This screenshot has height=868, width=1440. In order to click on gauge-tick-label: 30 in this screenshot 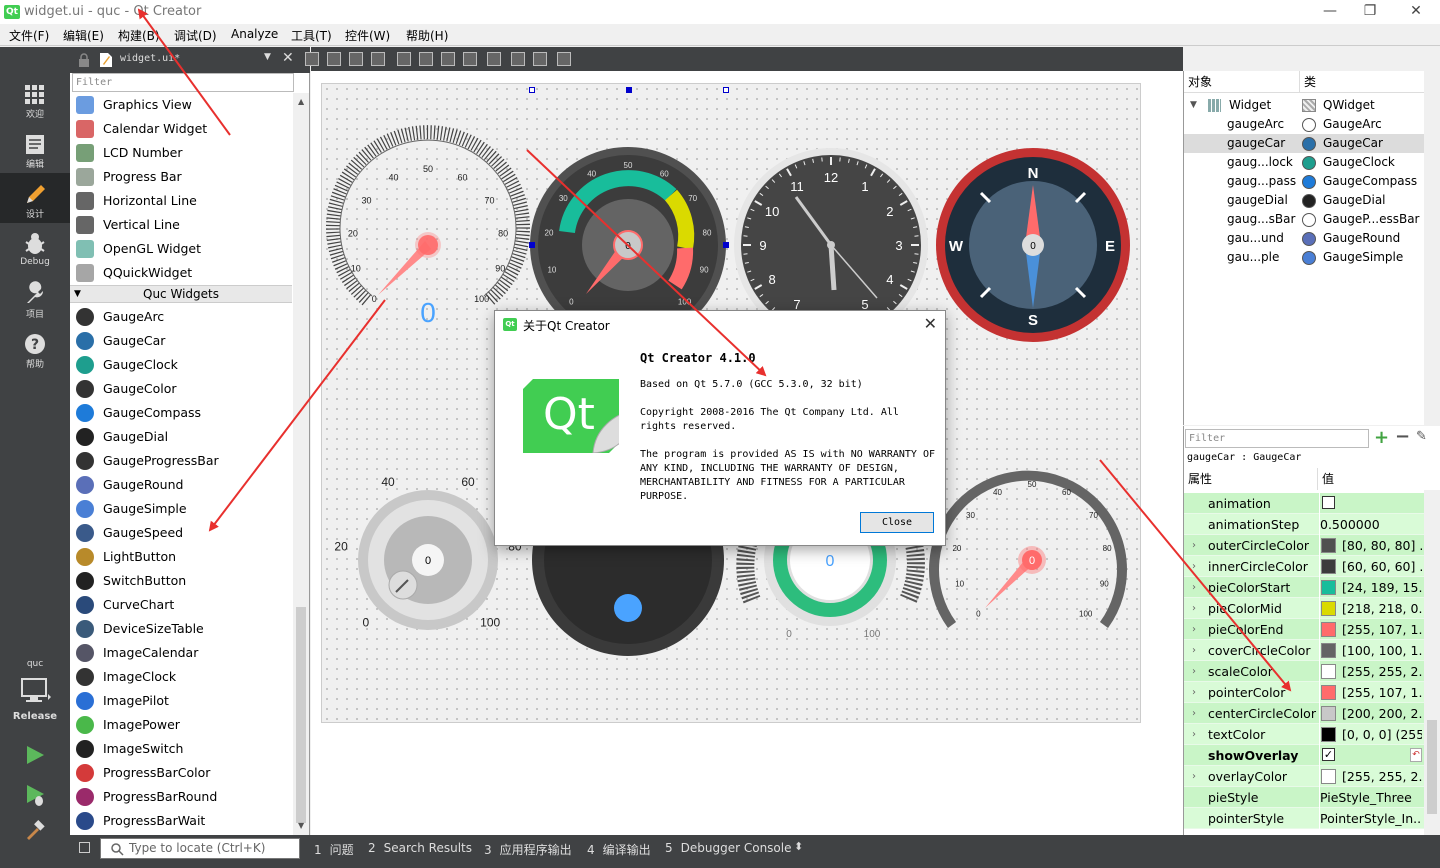, I will do `click(970, 515)`.